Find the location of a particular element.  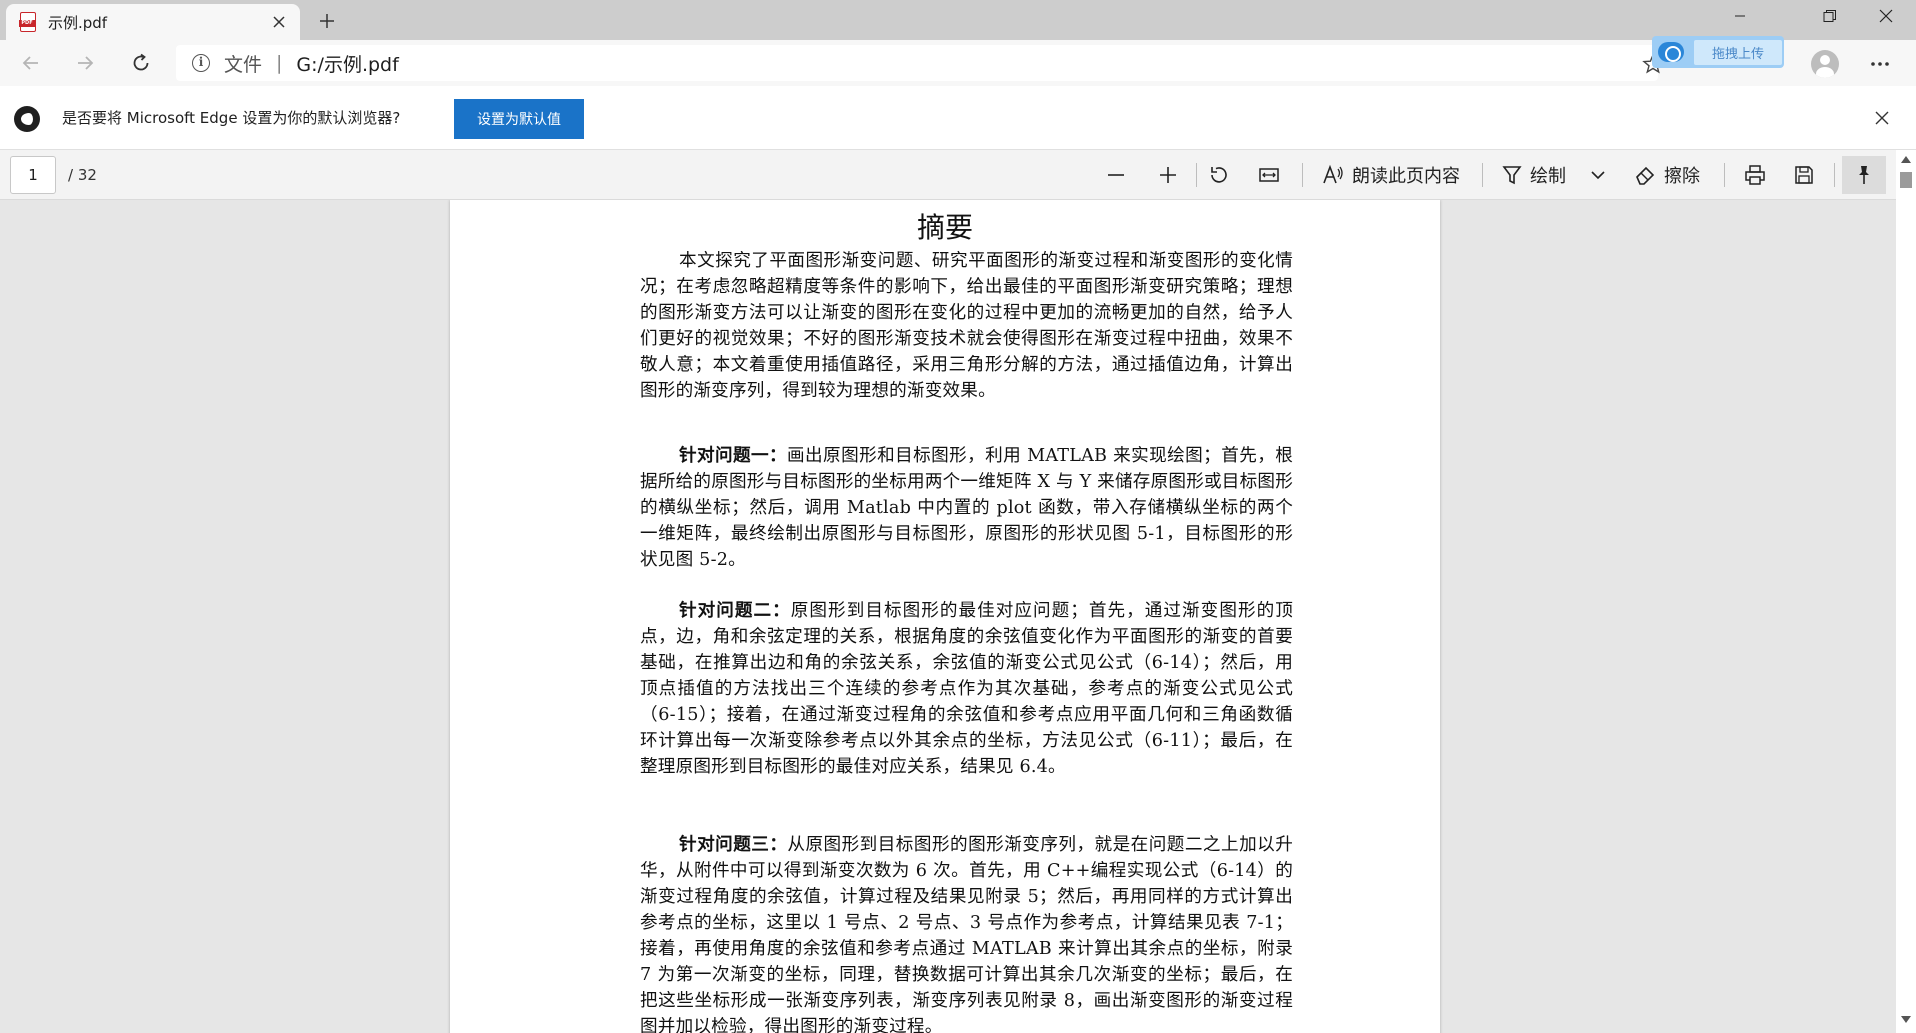

fit-width-button is located at coordinates (1269, 175).